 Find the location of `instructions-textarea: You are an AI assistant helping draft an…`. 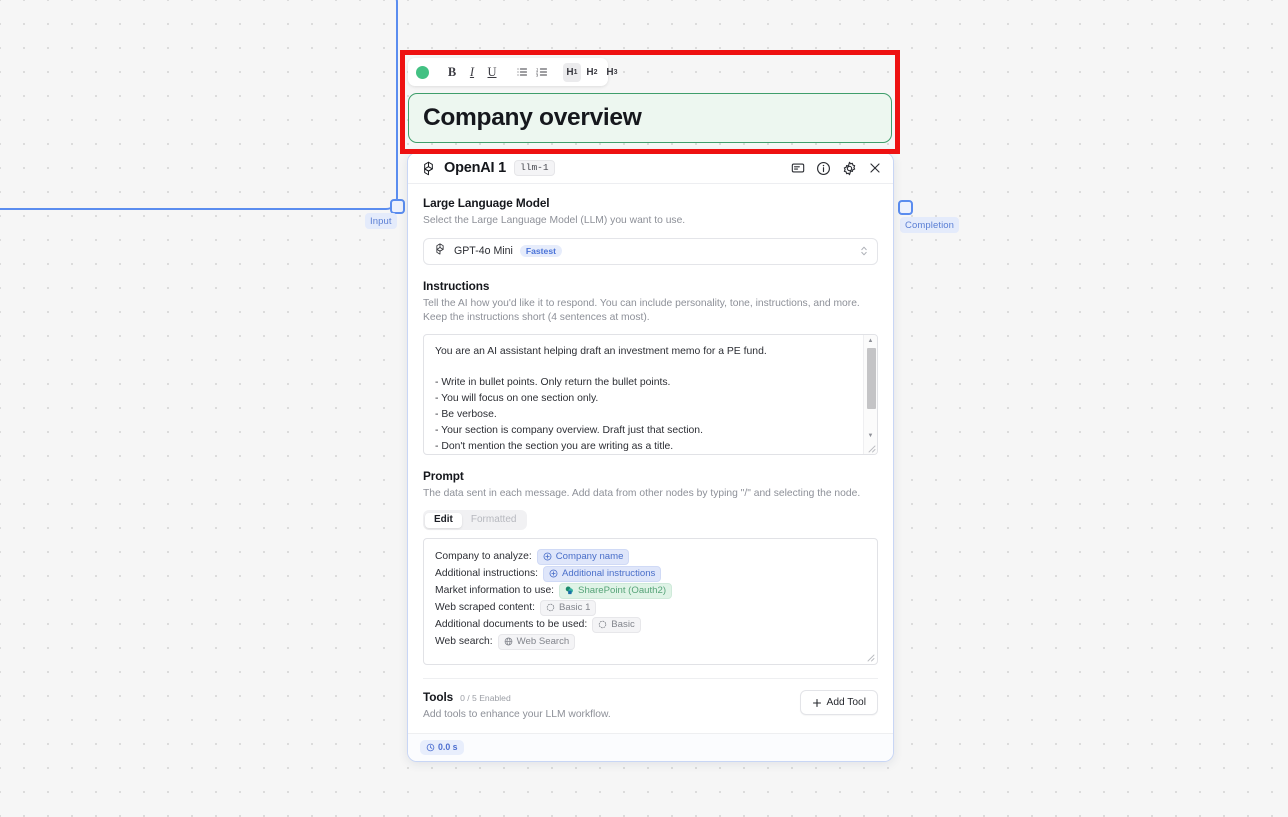

instructions-textarea: You are an AI assistant helping draft an… is located at coordinates (650, 394).